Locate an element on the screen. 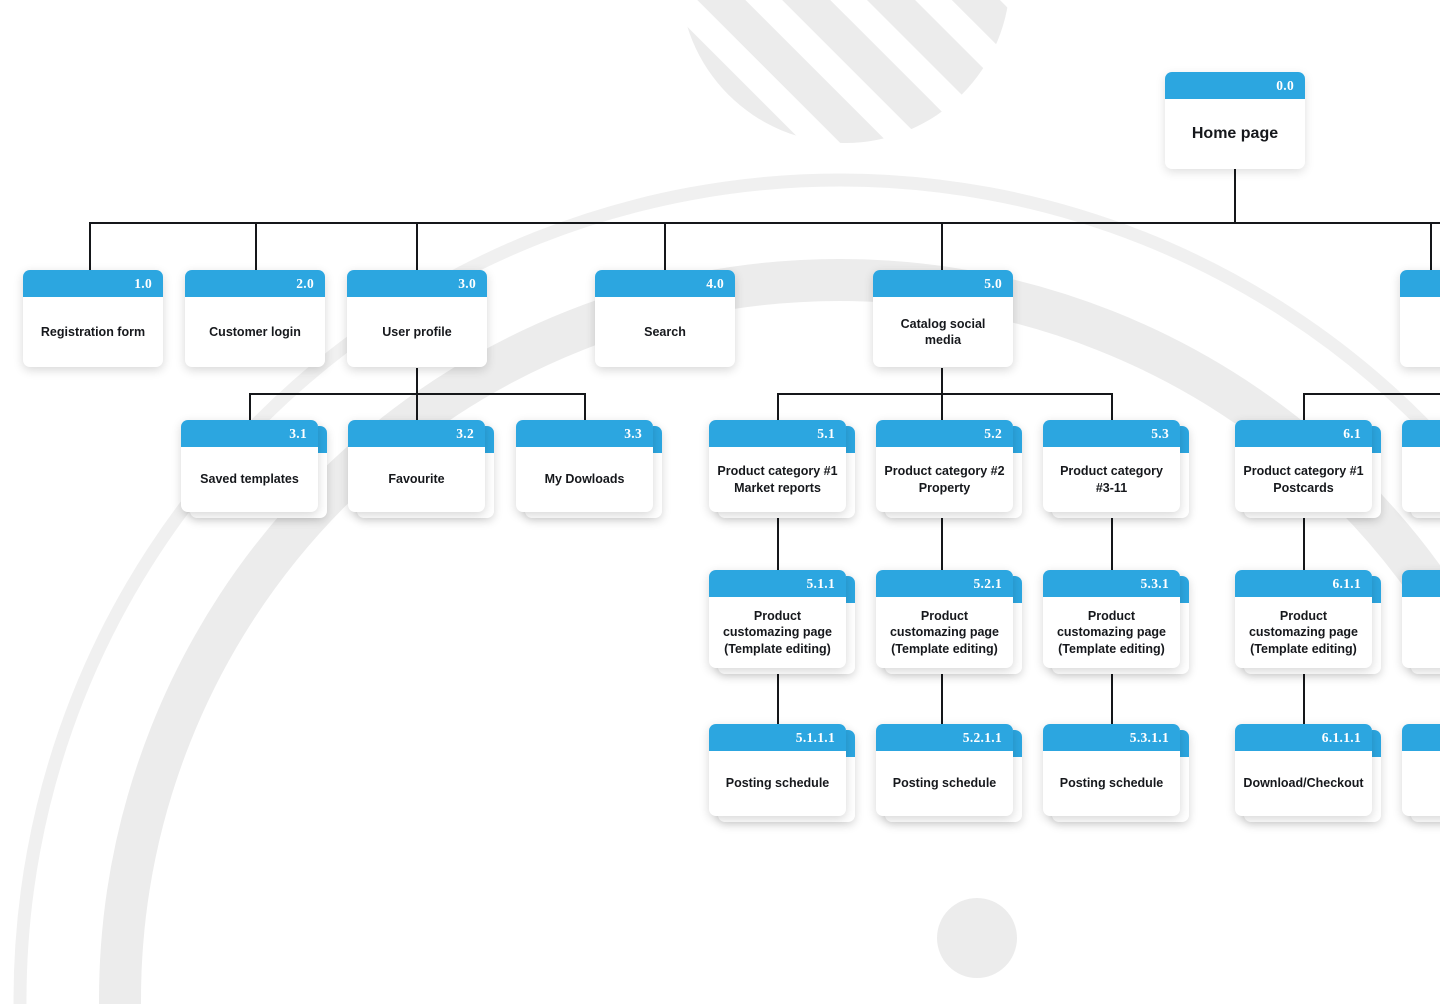 Image resolution: width=1440 pixels, height=1004 pixels. node-id-6-1: 6.1 is located at coordinates (1303, 433).